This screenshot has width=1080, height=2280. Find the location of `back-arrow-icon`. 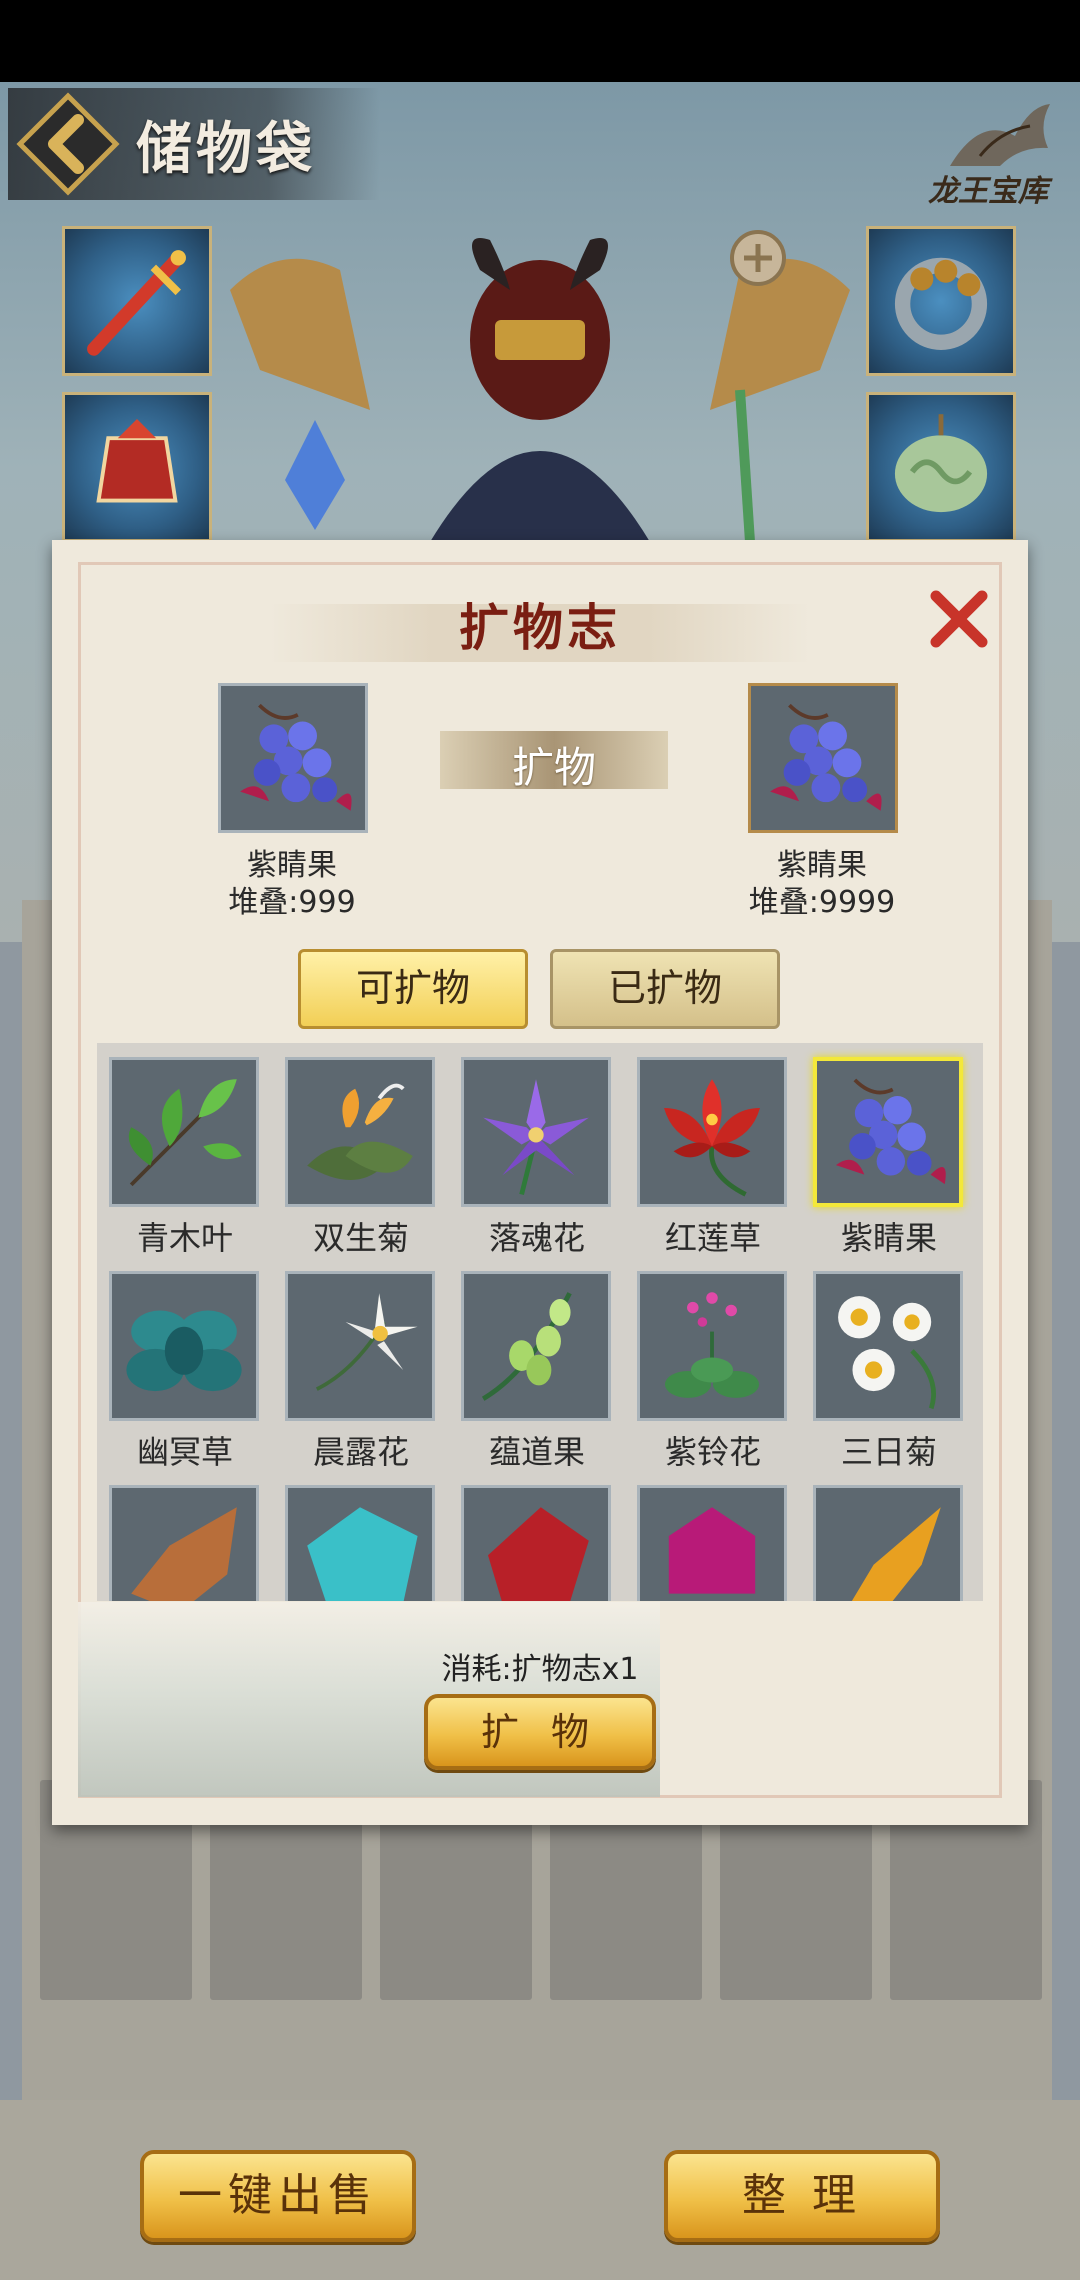

back-arrow-icon is located at coordinates (68, 144).